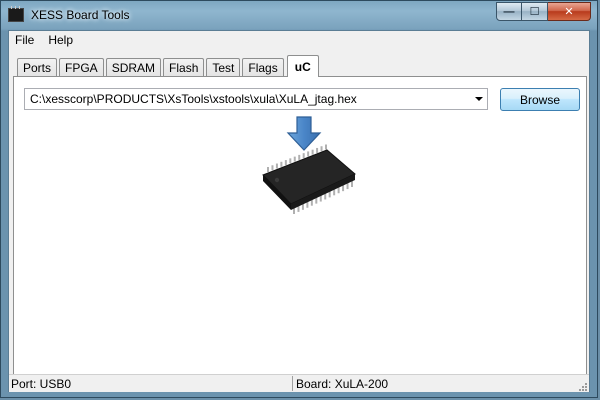 This screenshot has width=600, height=400. What do you see at coordinates (81, 67) in the screenshot?
I see `tab-fpga: FPGA` at bounding box center [81, 67].